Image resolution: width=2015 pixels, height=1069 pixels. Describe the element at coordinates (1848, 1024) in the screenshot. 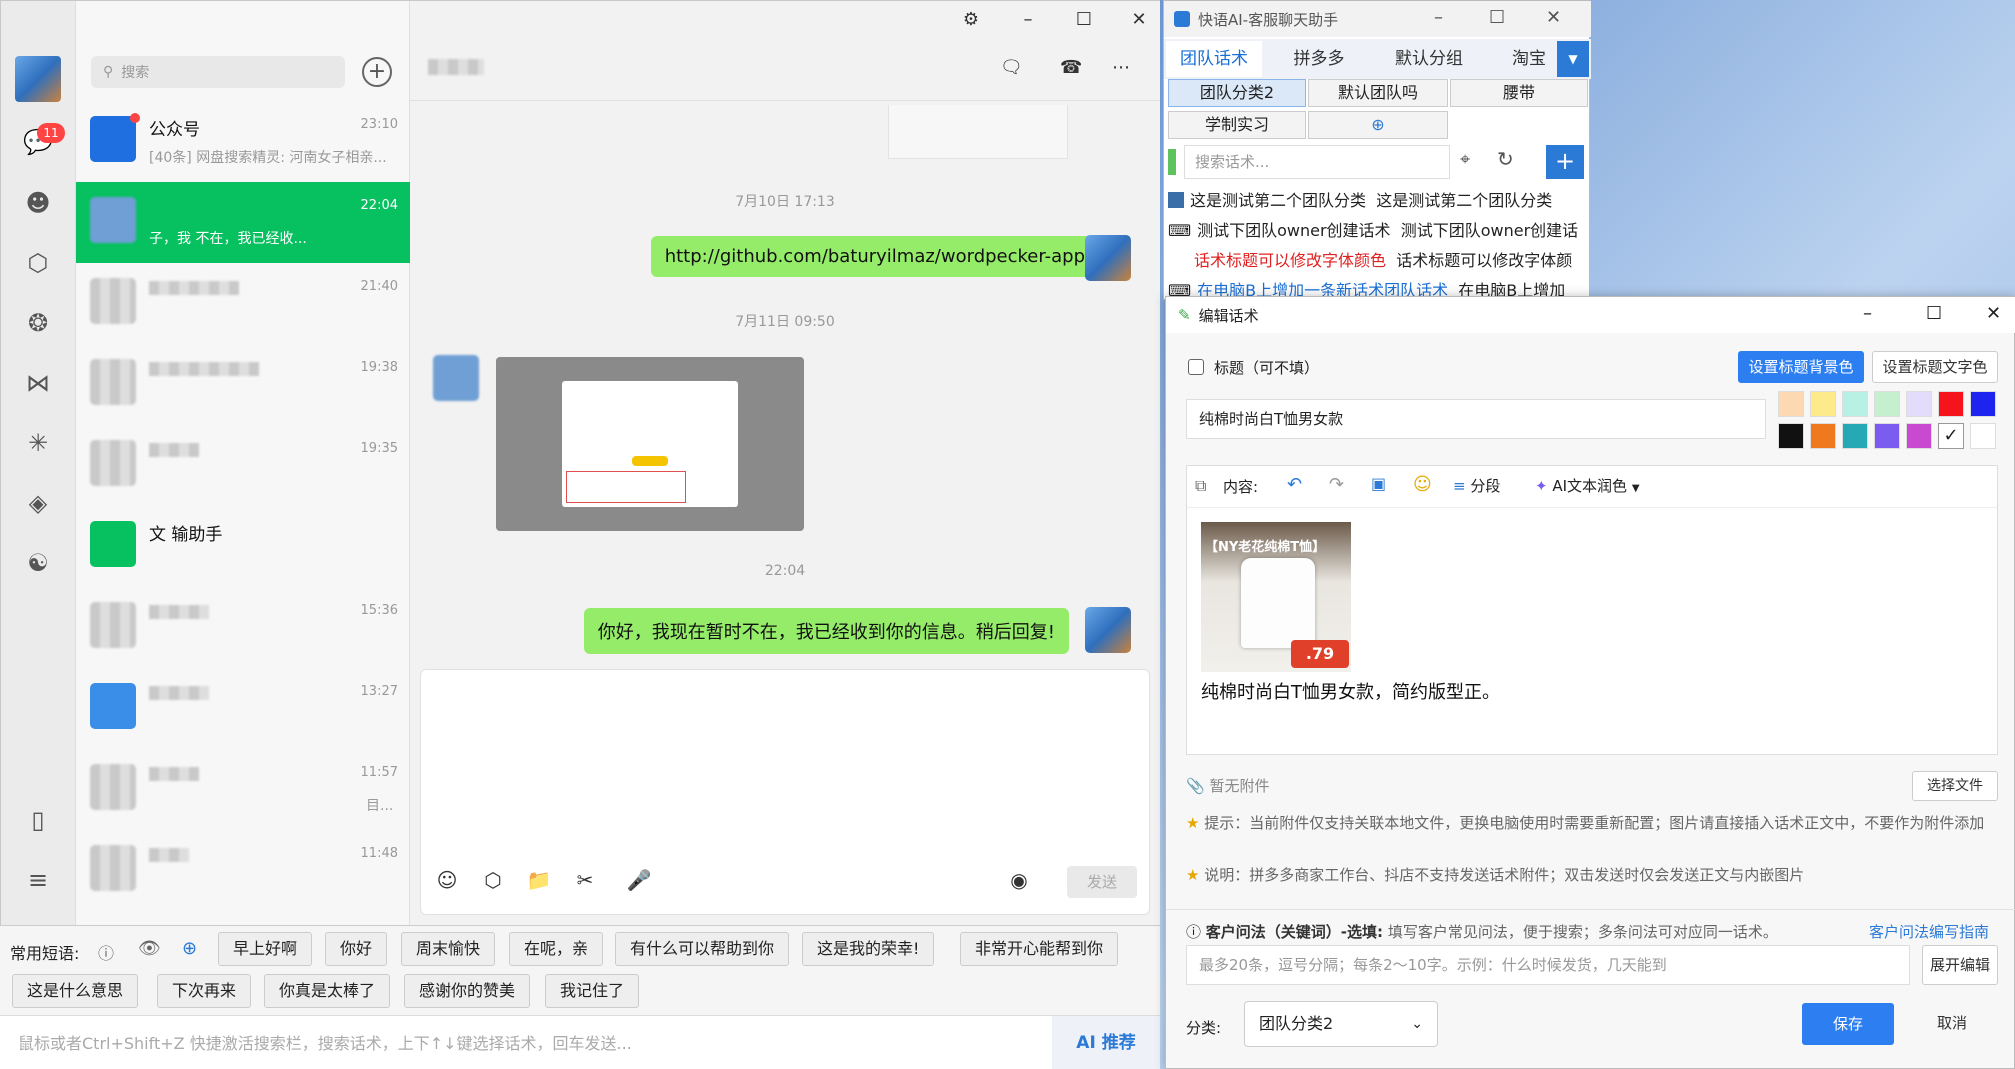

I see `save-button: 保存` at that location.